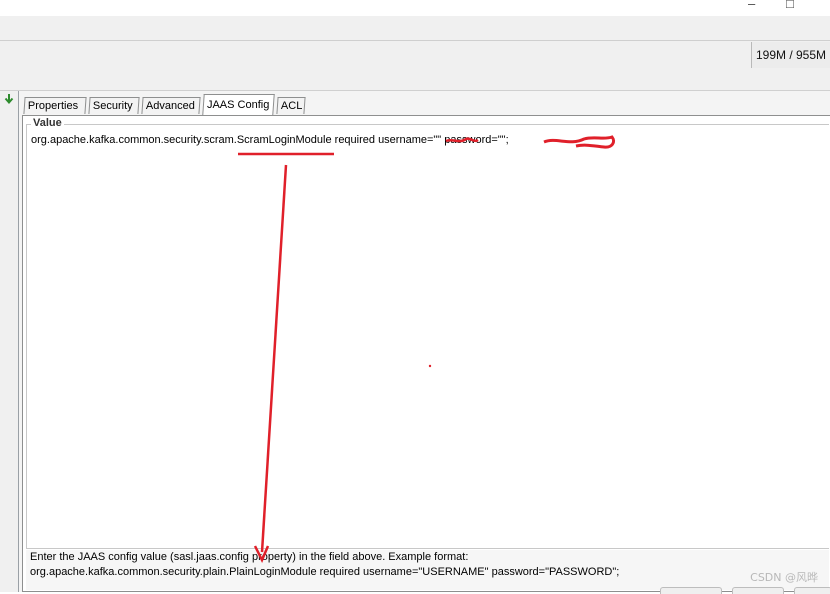 This screenshot has height=594, width=830. I want to click on watermark: CSDN @风晔, so click(784, 577).